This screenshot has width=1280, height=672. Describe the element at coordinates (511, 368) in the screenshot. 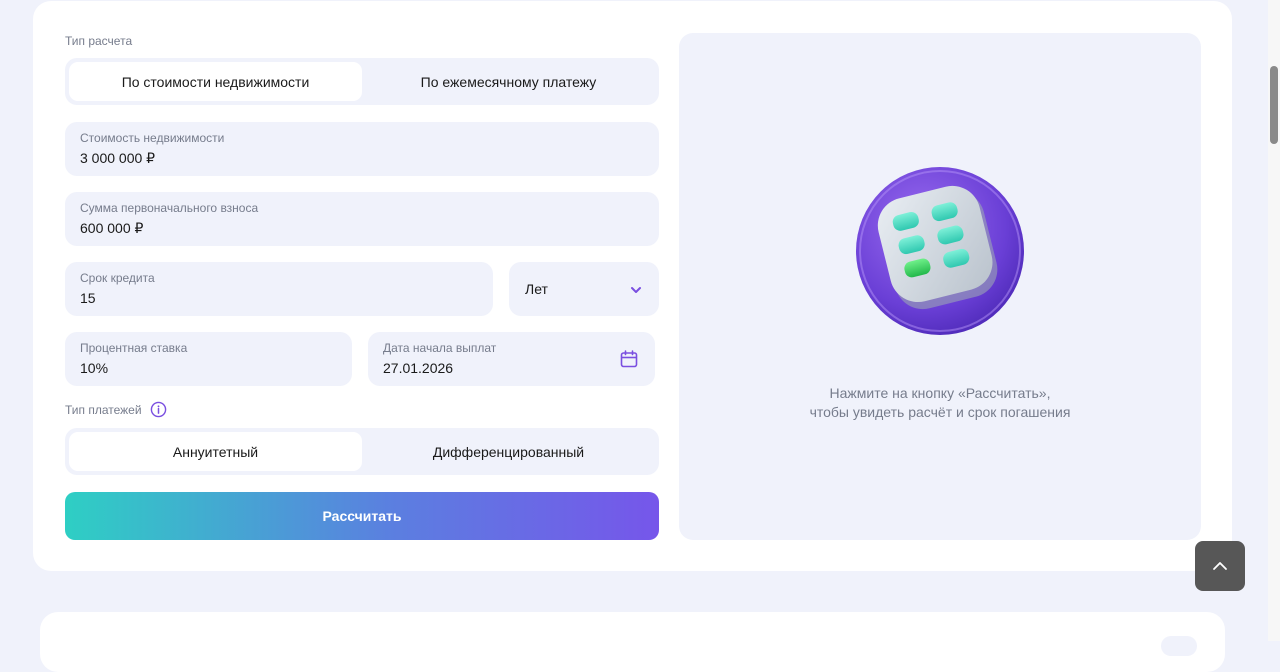

I see `start-date-value: 27.01.2026` at that location.